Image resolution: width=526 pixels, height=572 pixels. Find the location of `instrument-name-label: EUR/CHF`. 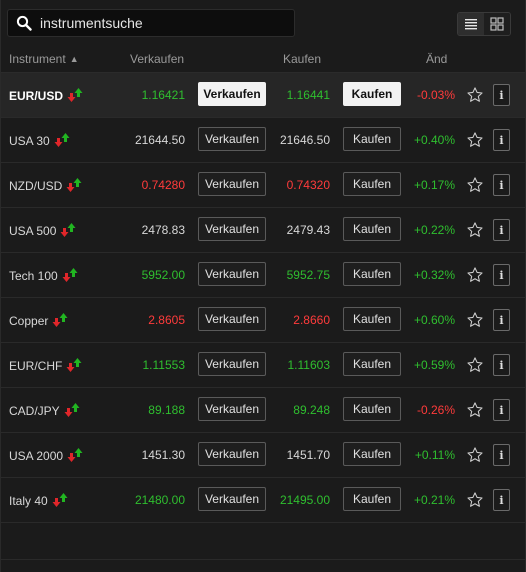

instrument-name-label: EUR/CHF is located at coordinates (36, 366).